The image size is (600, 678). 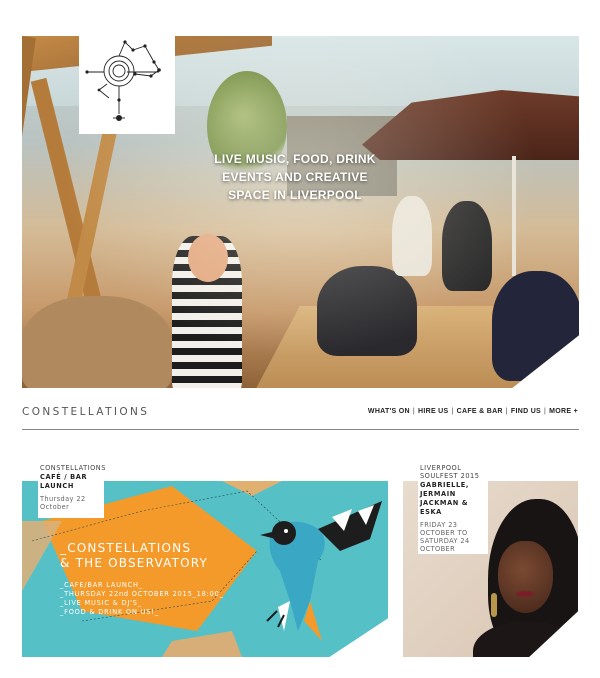 What do you see at coordinates (445, 537) in the screenshot?
I see `event-date: FRIDAY 23 OCTOBER TO SATURDAY 24 OCTOBER` at bounding box center [445, 537].